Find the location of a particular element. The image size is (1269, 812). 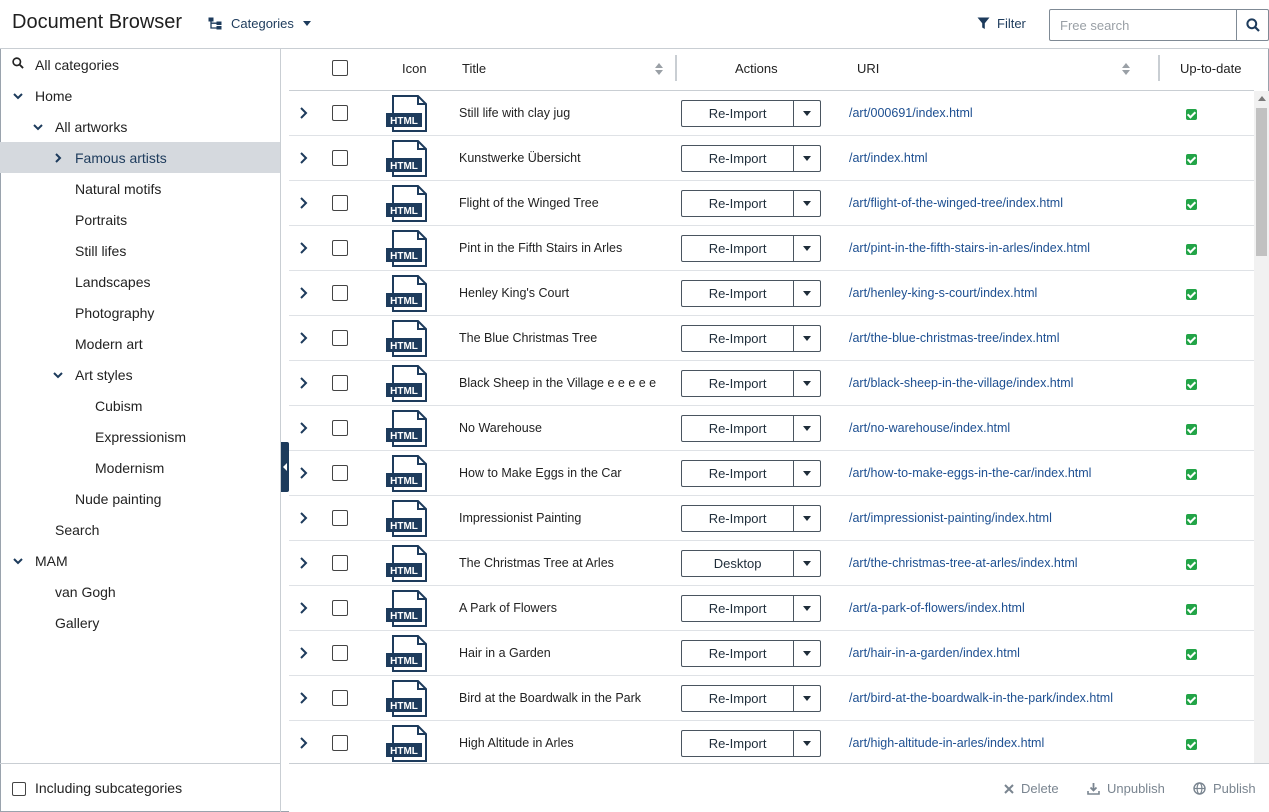

row-uri-link: /art/hair-in-a-garden/index.html is located at coordinates (934, 653).